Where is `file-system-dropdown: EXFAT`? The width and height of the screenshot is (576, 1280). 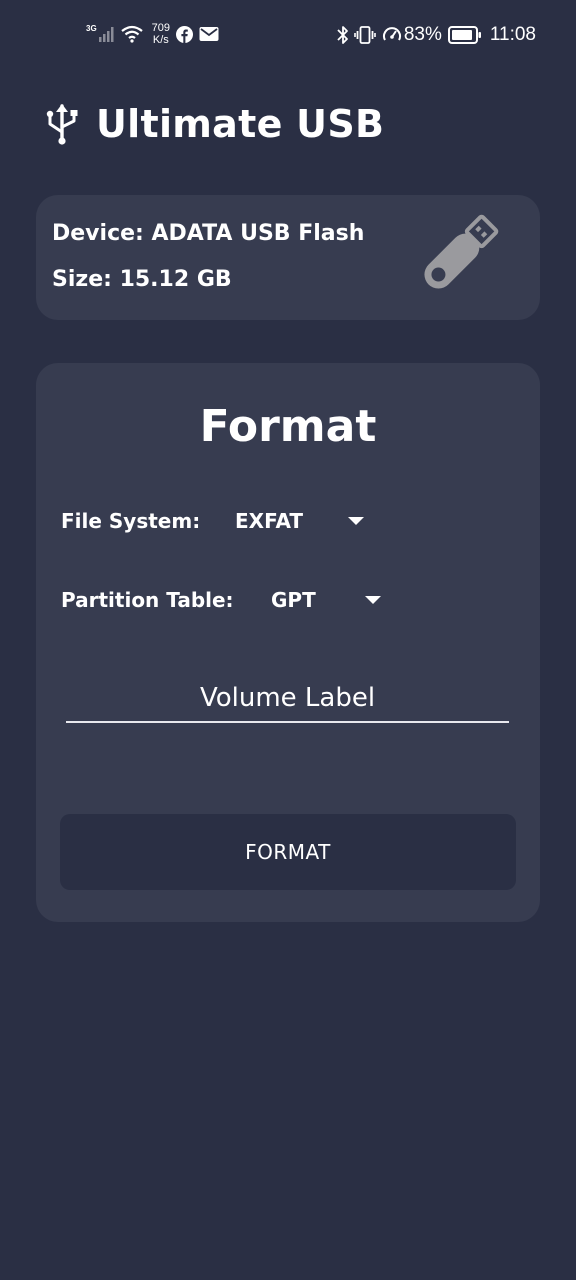 file-system-dropdown: EXFAT is located at coordinates (301, 521).